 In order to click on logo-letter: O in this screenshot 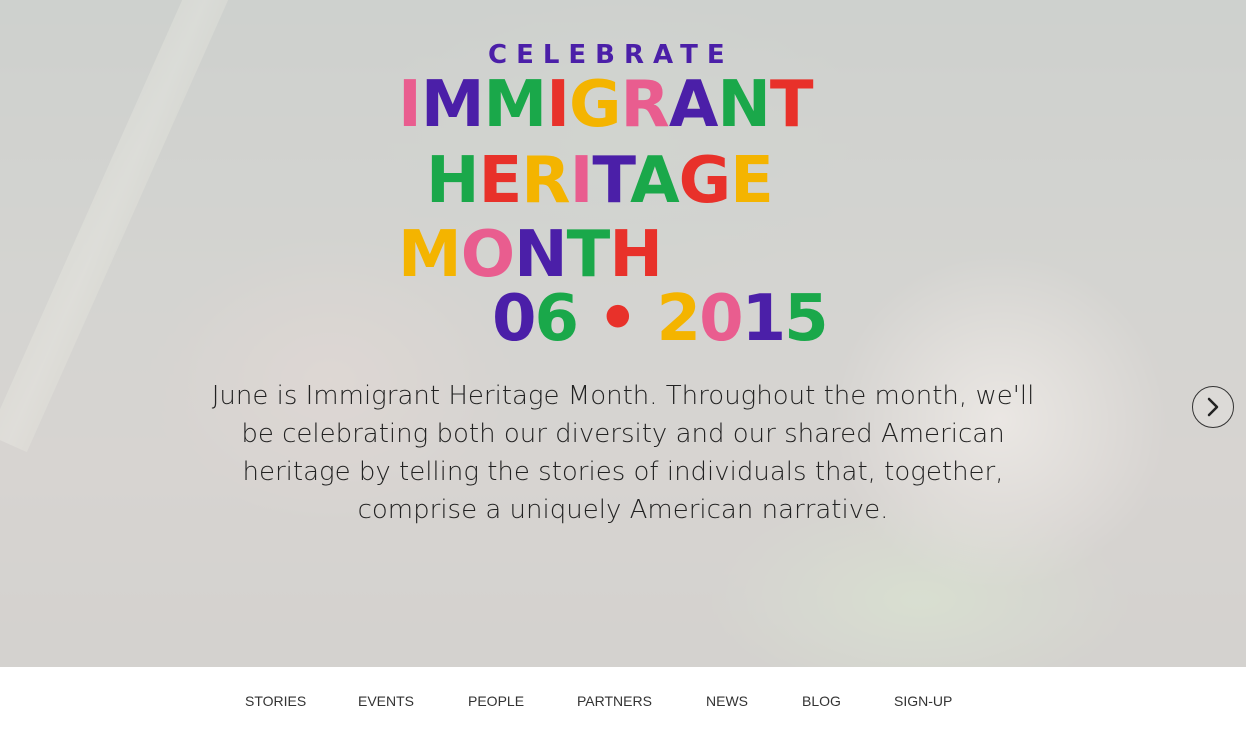, I will do `click(487, 255)`.